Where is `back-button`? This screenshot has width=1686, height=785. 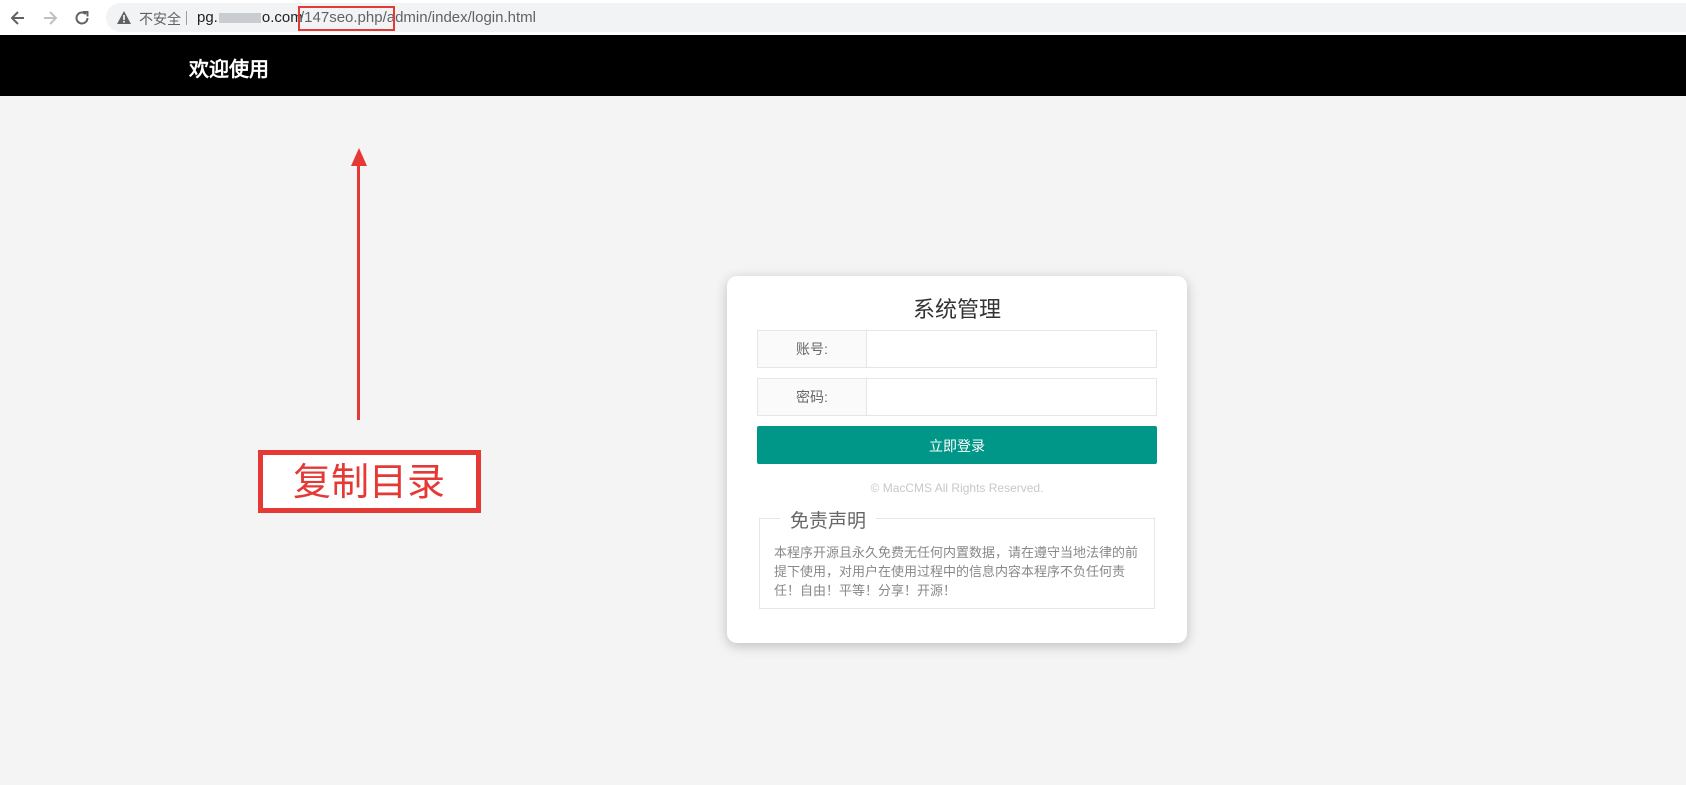
back-button is located at coordinates (18, 18).